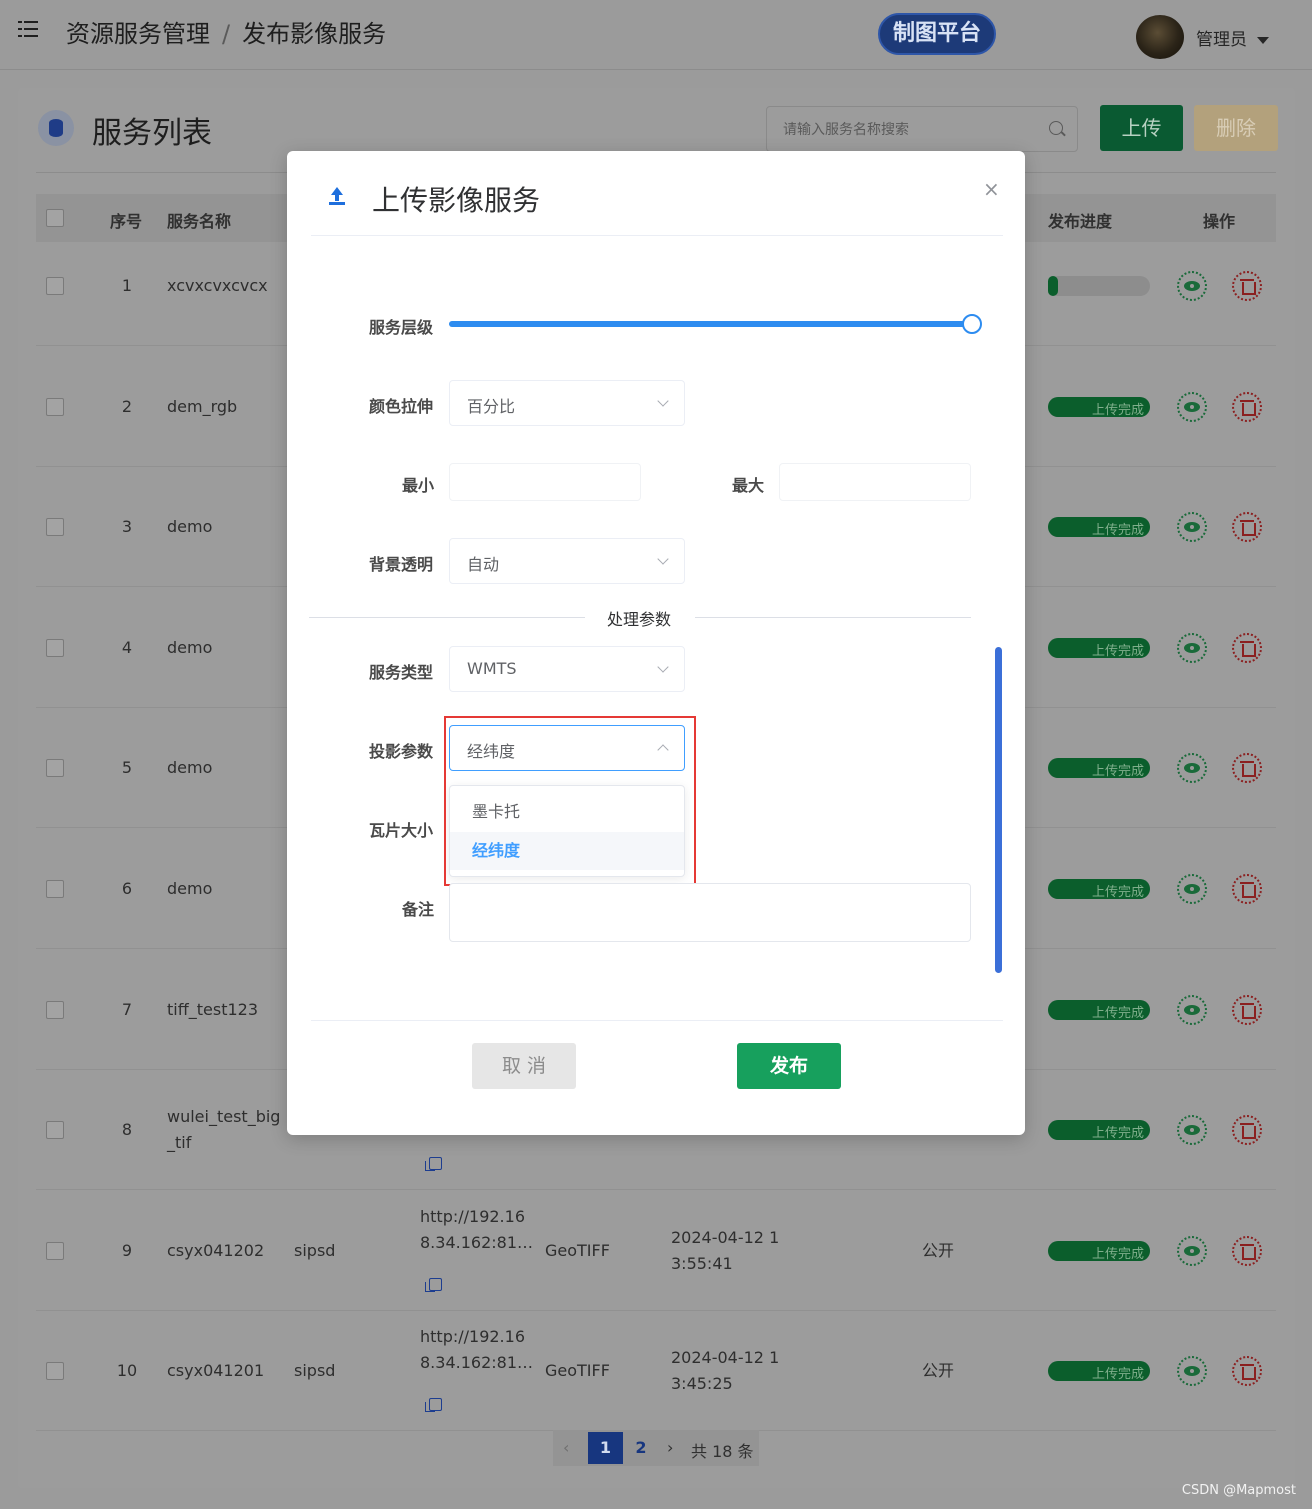 The image size is (1312, 1509). What do you see at coordinates (1141, 128) in the screenshot?
I see `upload-button: 上传` at bounding box center [1141, 128].